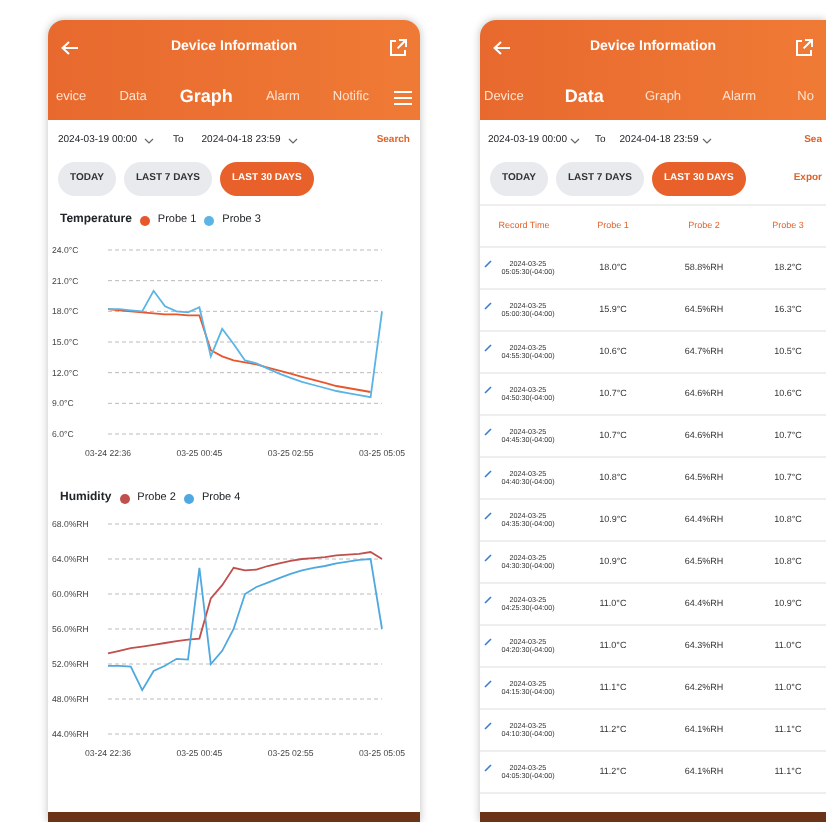  Describe the element at coordinates (584, 98) in the screenshot. I see `tab: Data` at that location.